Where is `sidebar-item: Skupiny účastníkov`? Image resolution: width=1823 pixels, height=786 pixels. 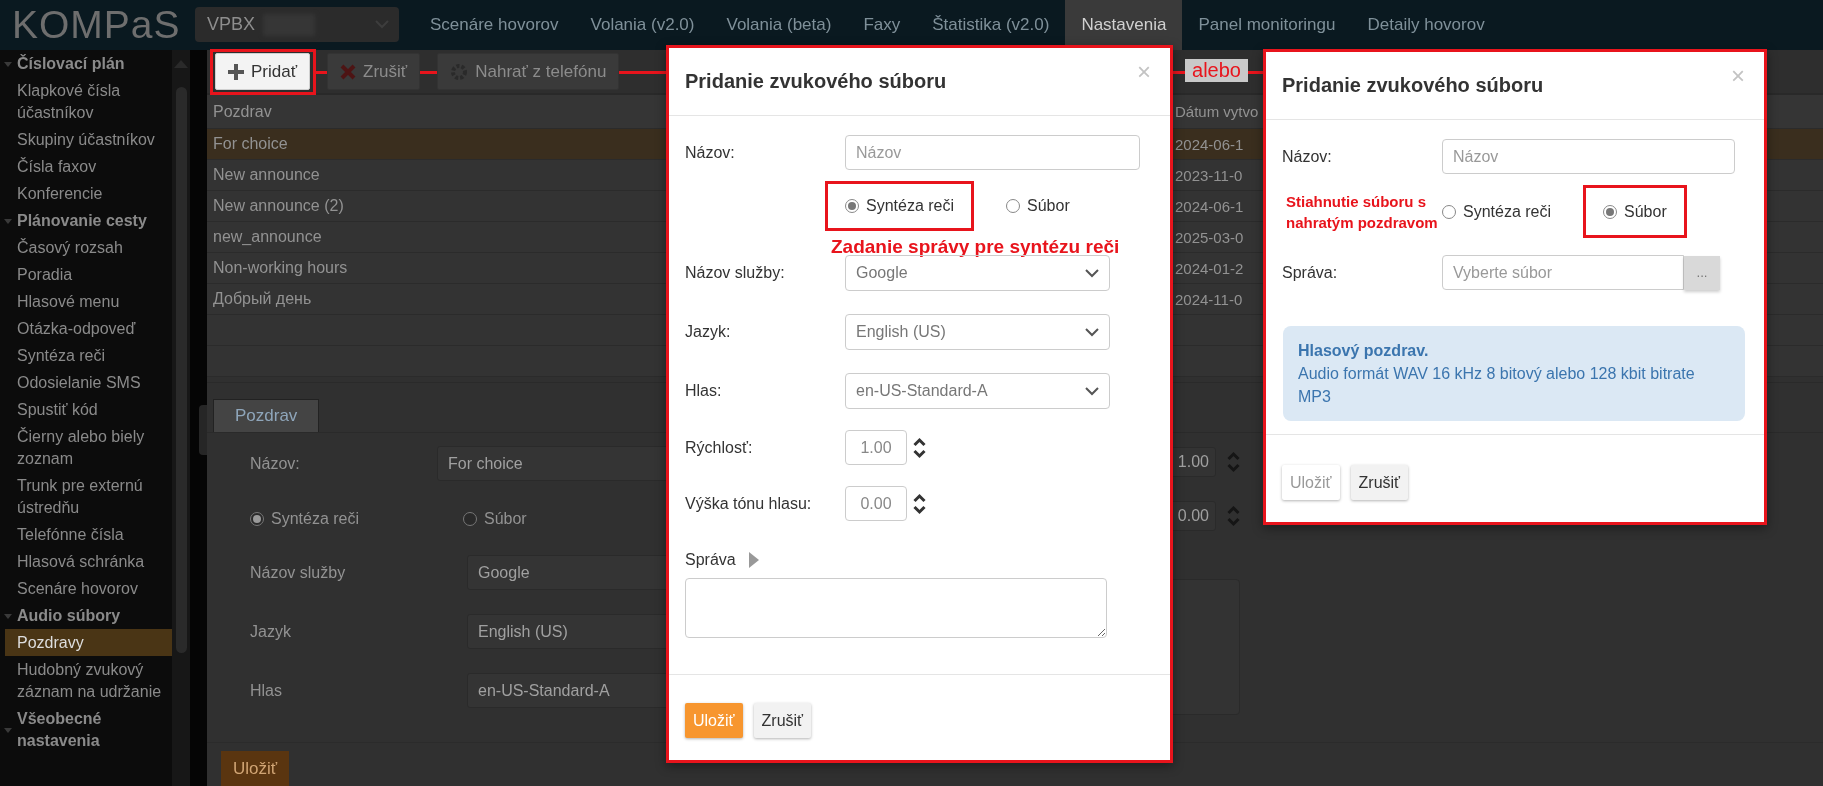 sidebar-item: Skupiny účastníkov is located at coordinates (86, 139).